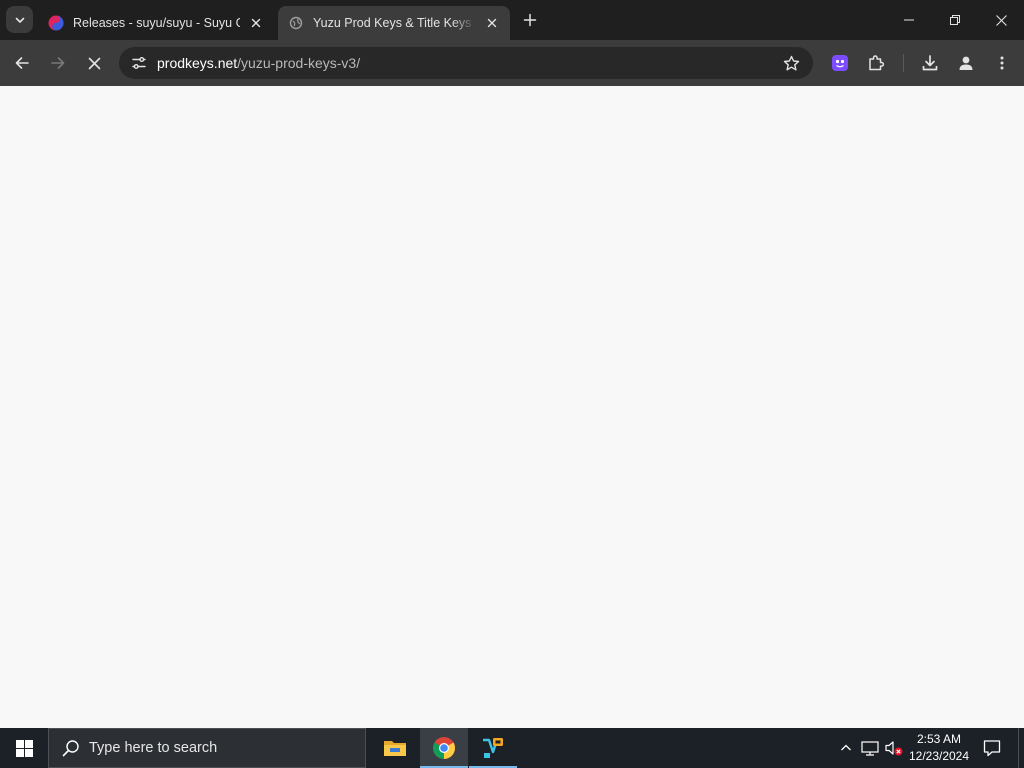 The width and height of the screenshot is (1024, 768). I want to click on restore-button, so click(955, 20).